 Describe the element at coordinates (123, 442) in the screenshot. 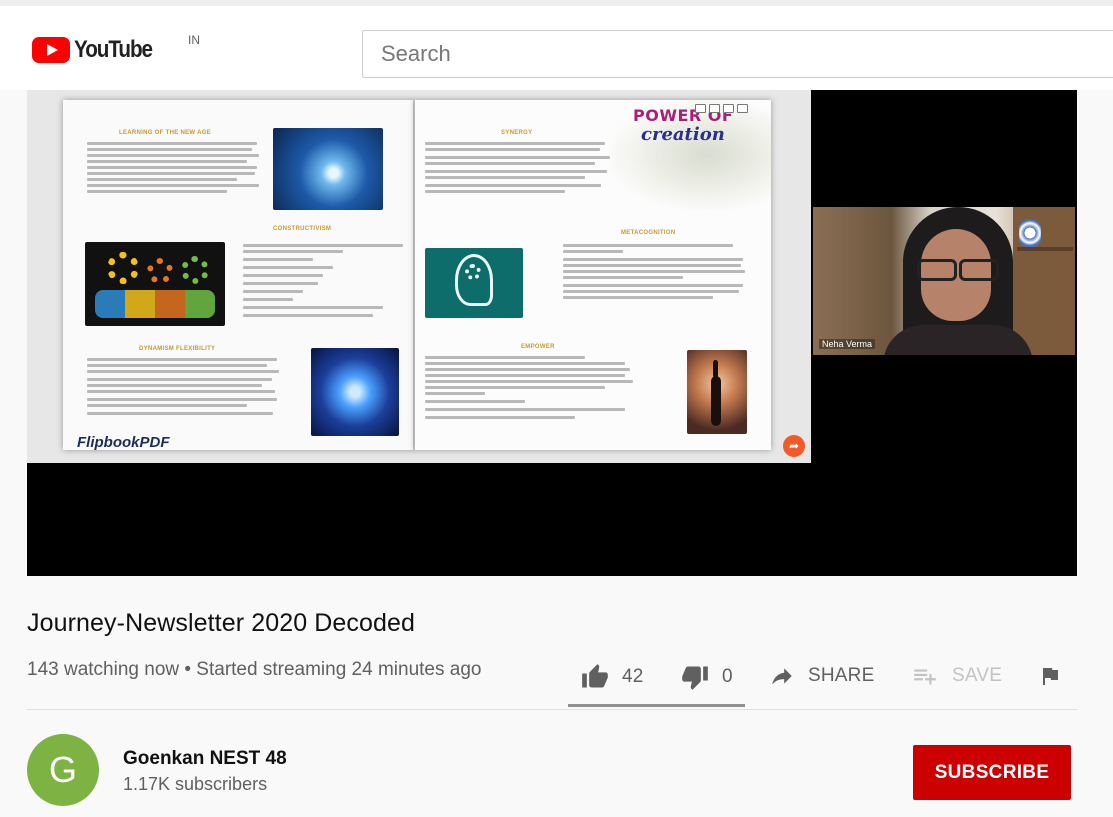

I see `flipbook-brand: FlipbookPDF` at that location.